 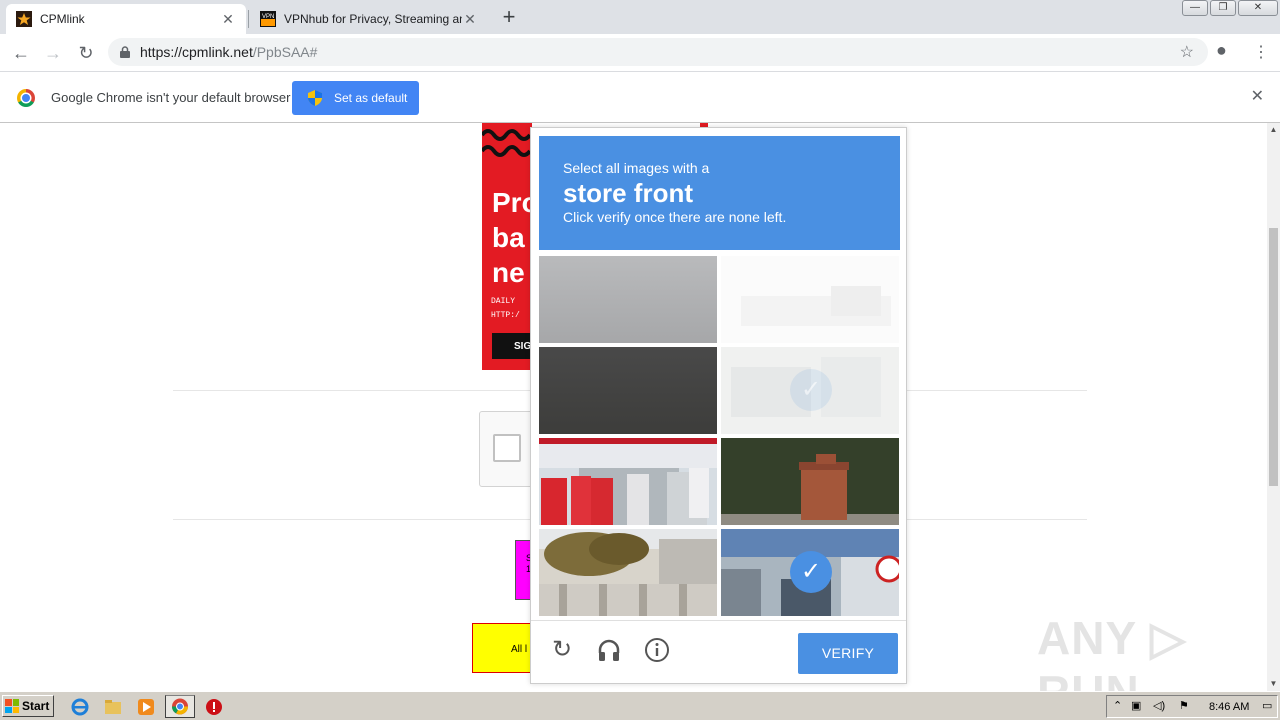 I want to click on window-controls: — ❐ ✕, so click(x=1229, y=9).